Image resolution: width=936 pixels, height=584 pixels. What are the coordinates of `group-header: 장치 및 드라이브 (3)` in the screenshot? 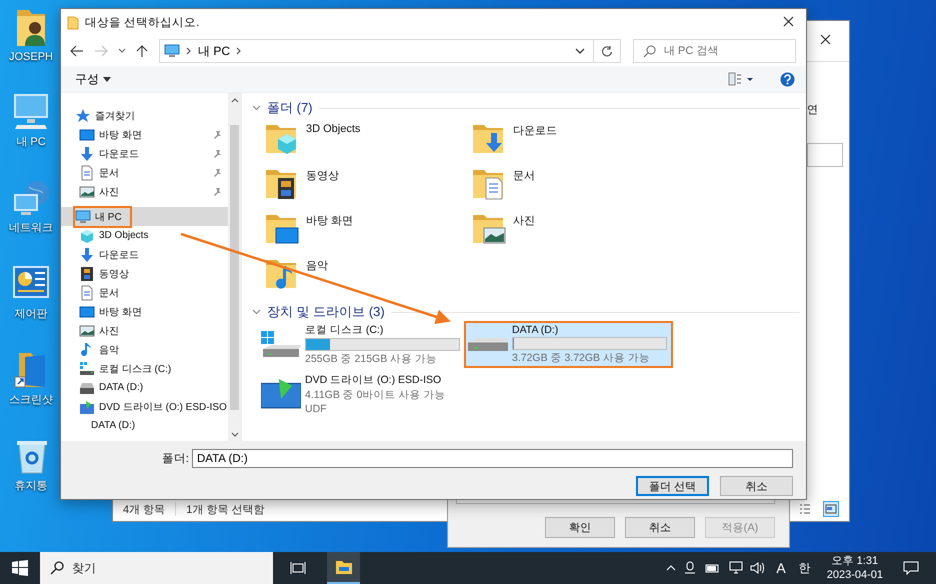 It's located at (326, 312).